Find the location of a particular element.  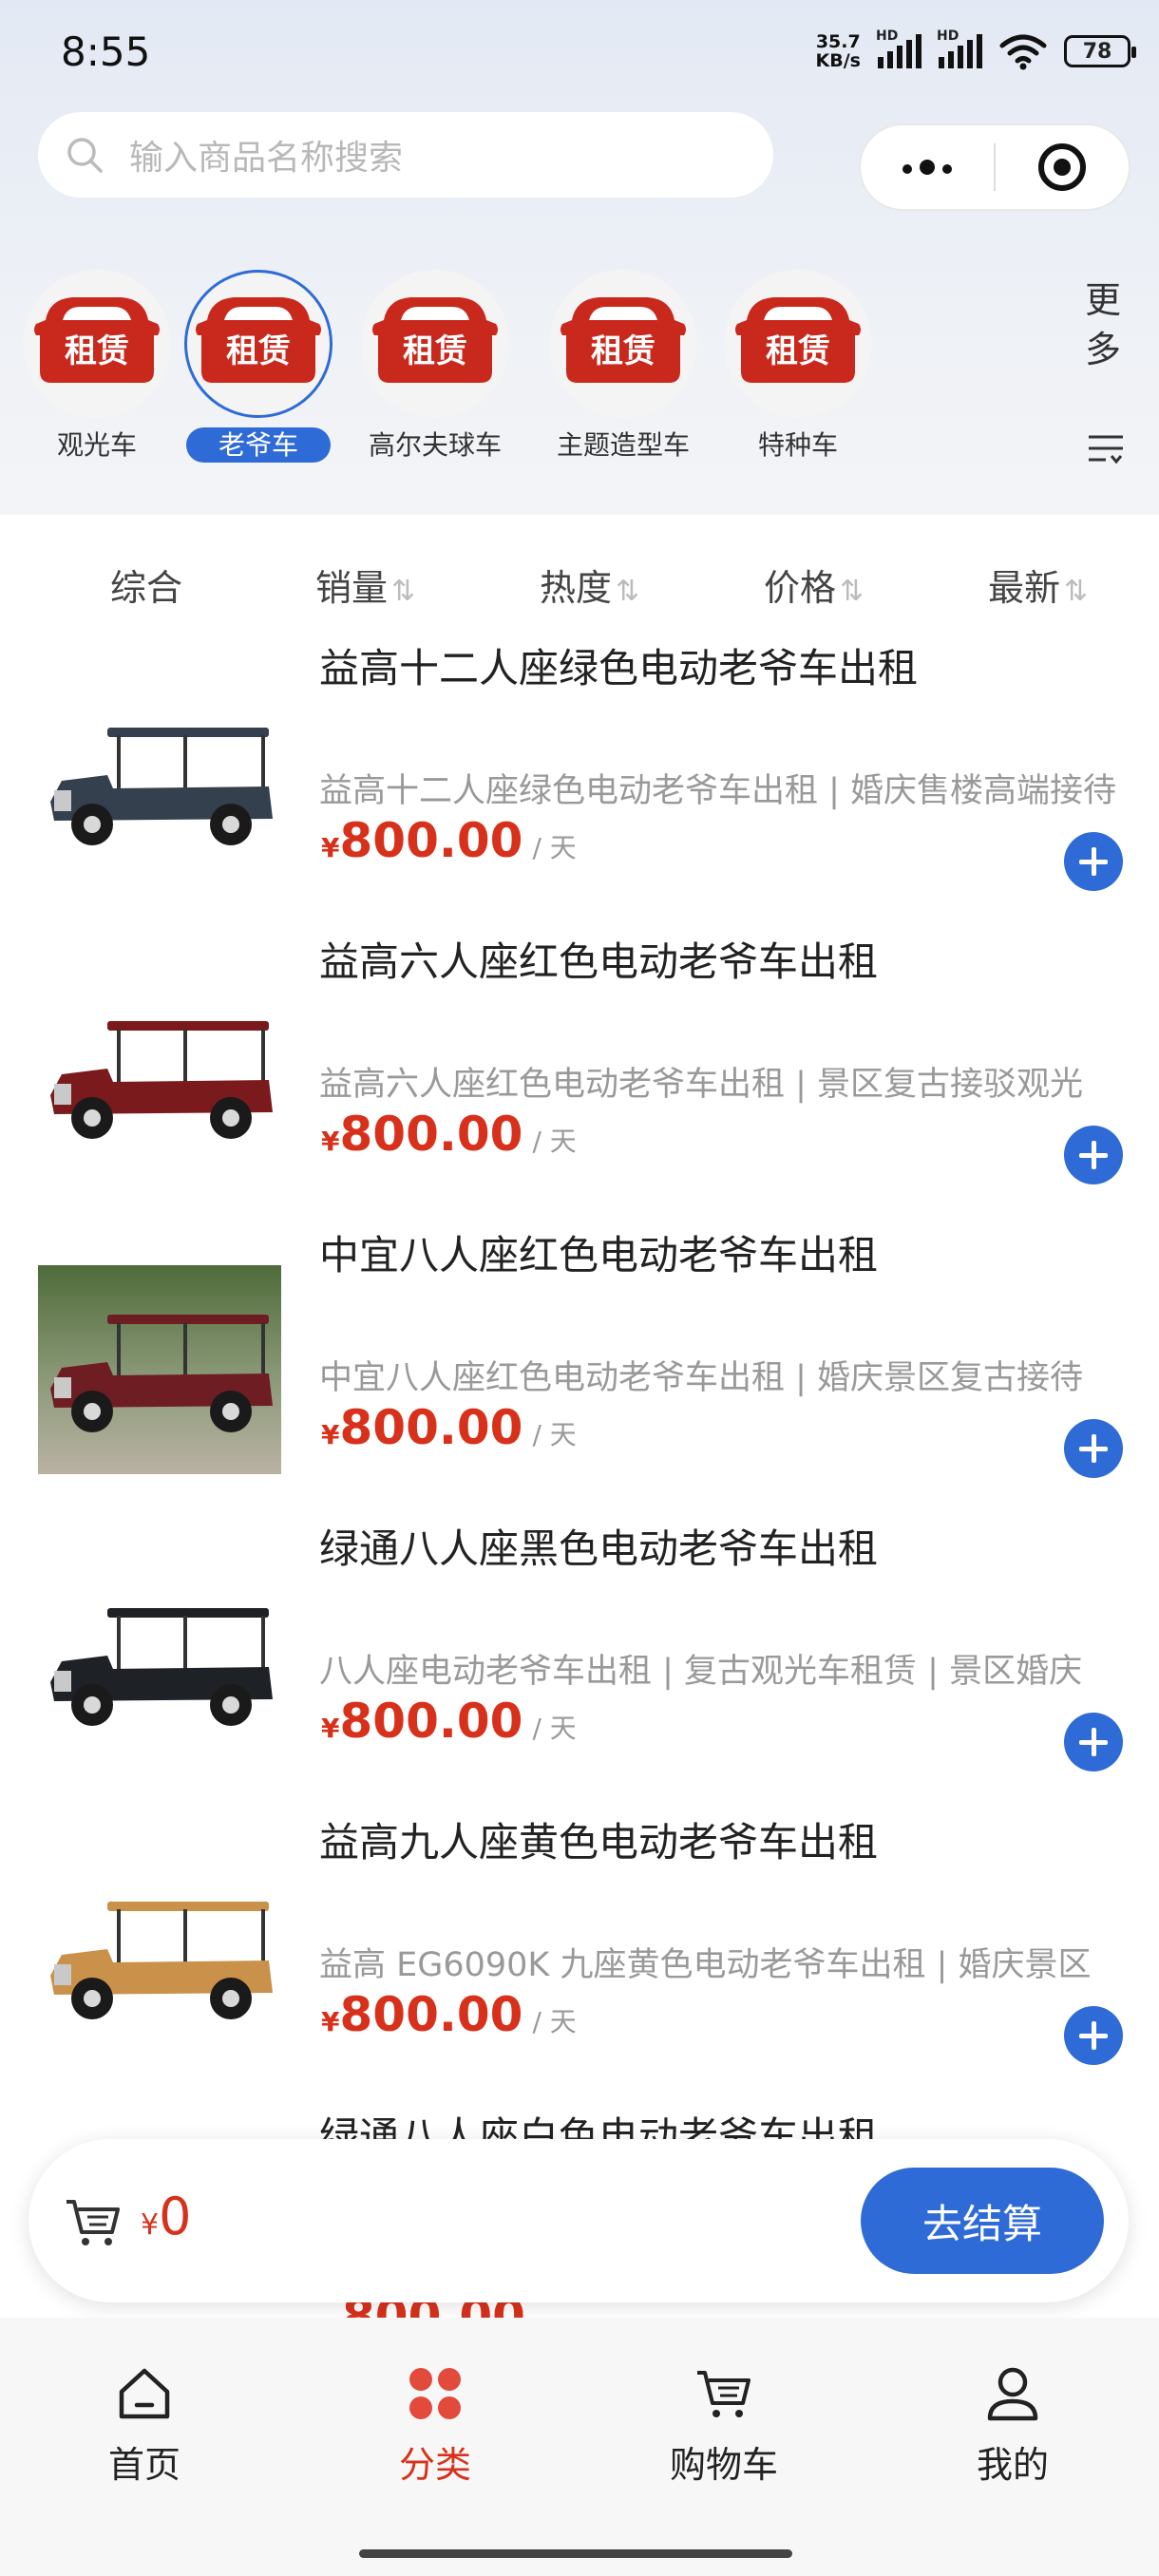

tab-profile: 我的 is located at coordinates (1013, 2424).